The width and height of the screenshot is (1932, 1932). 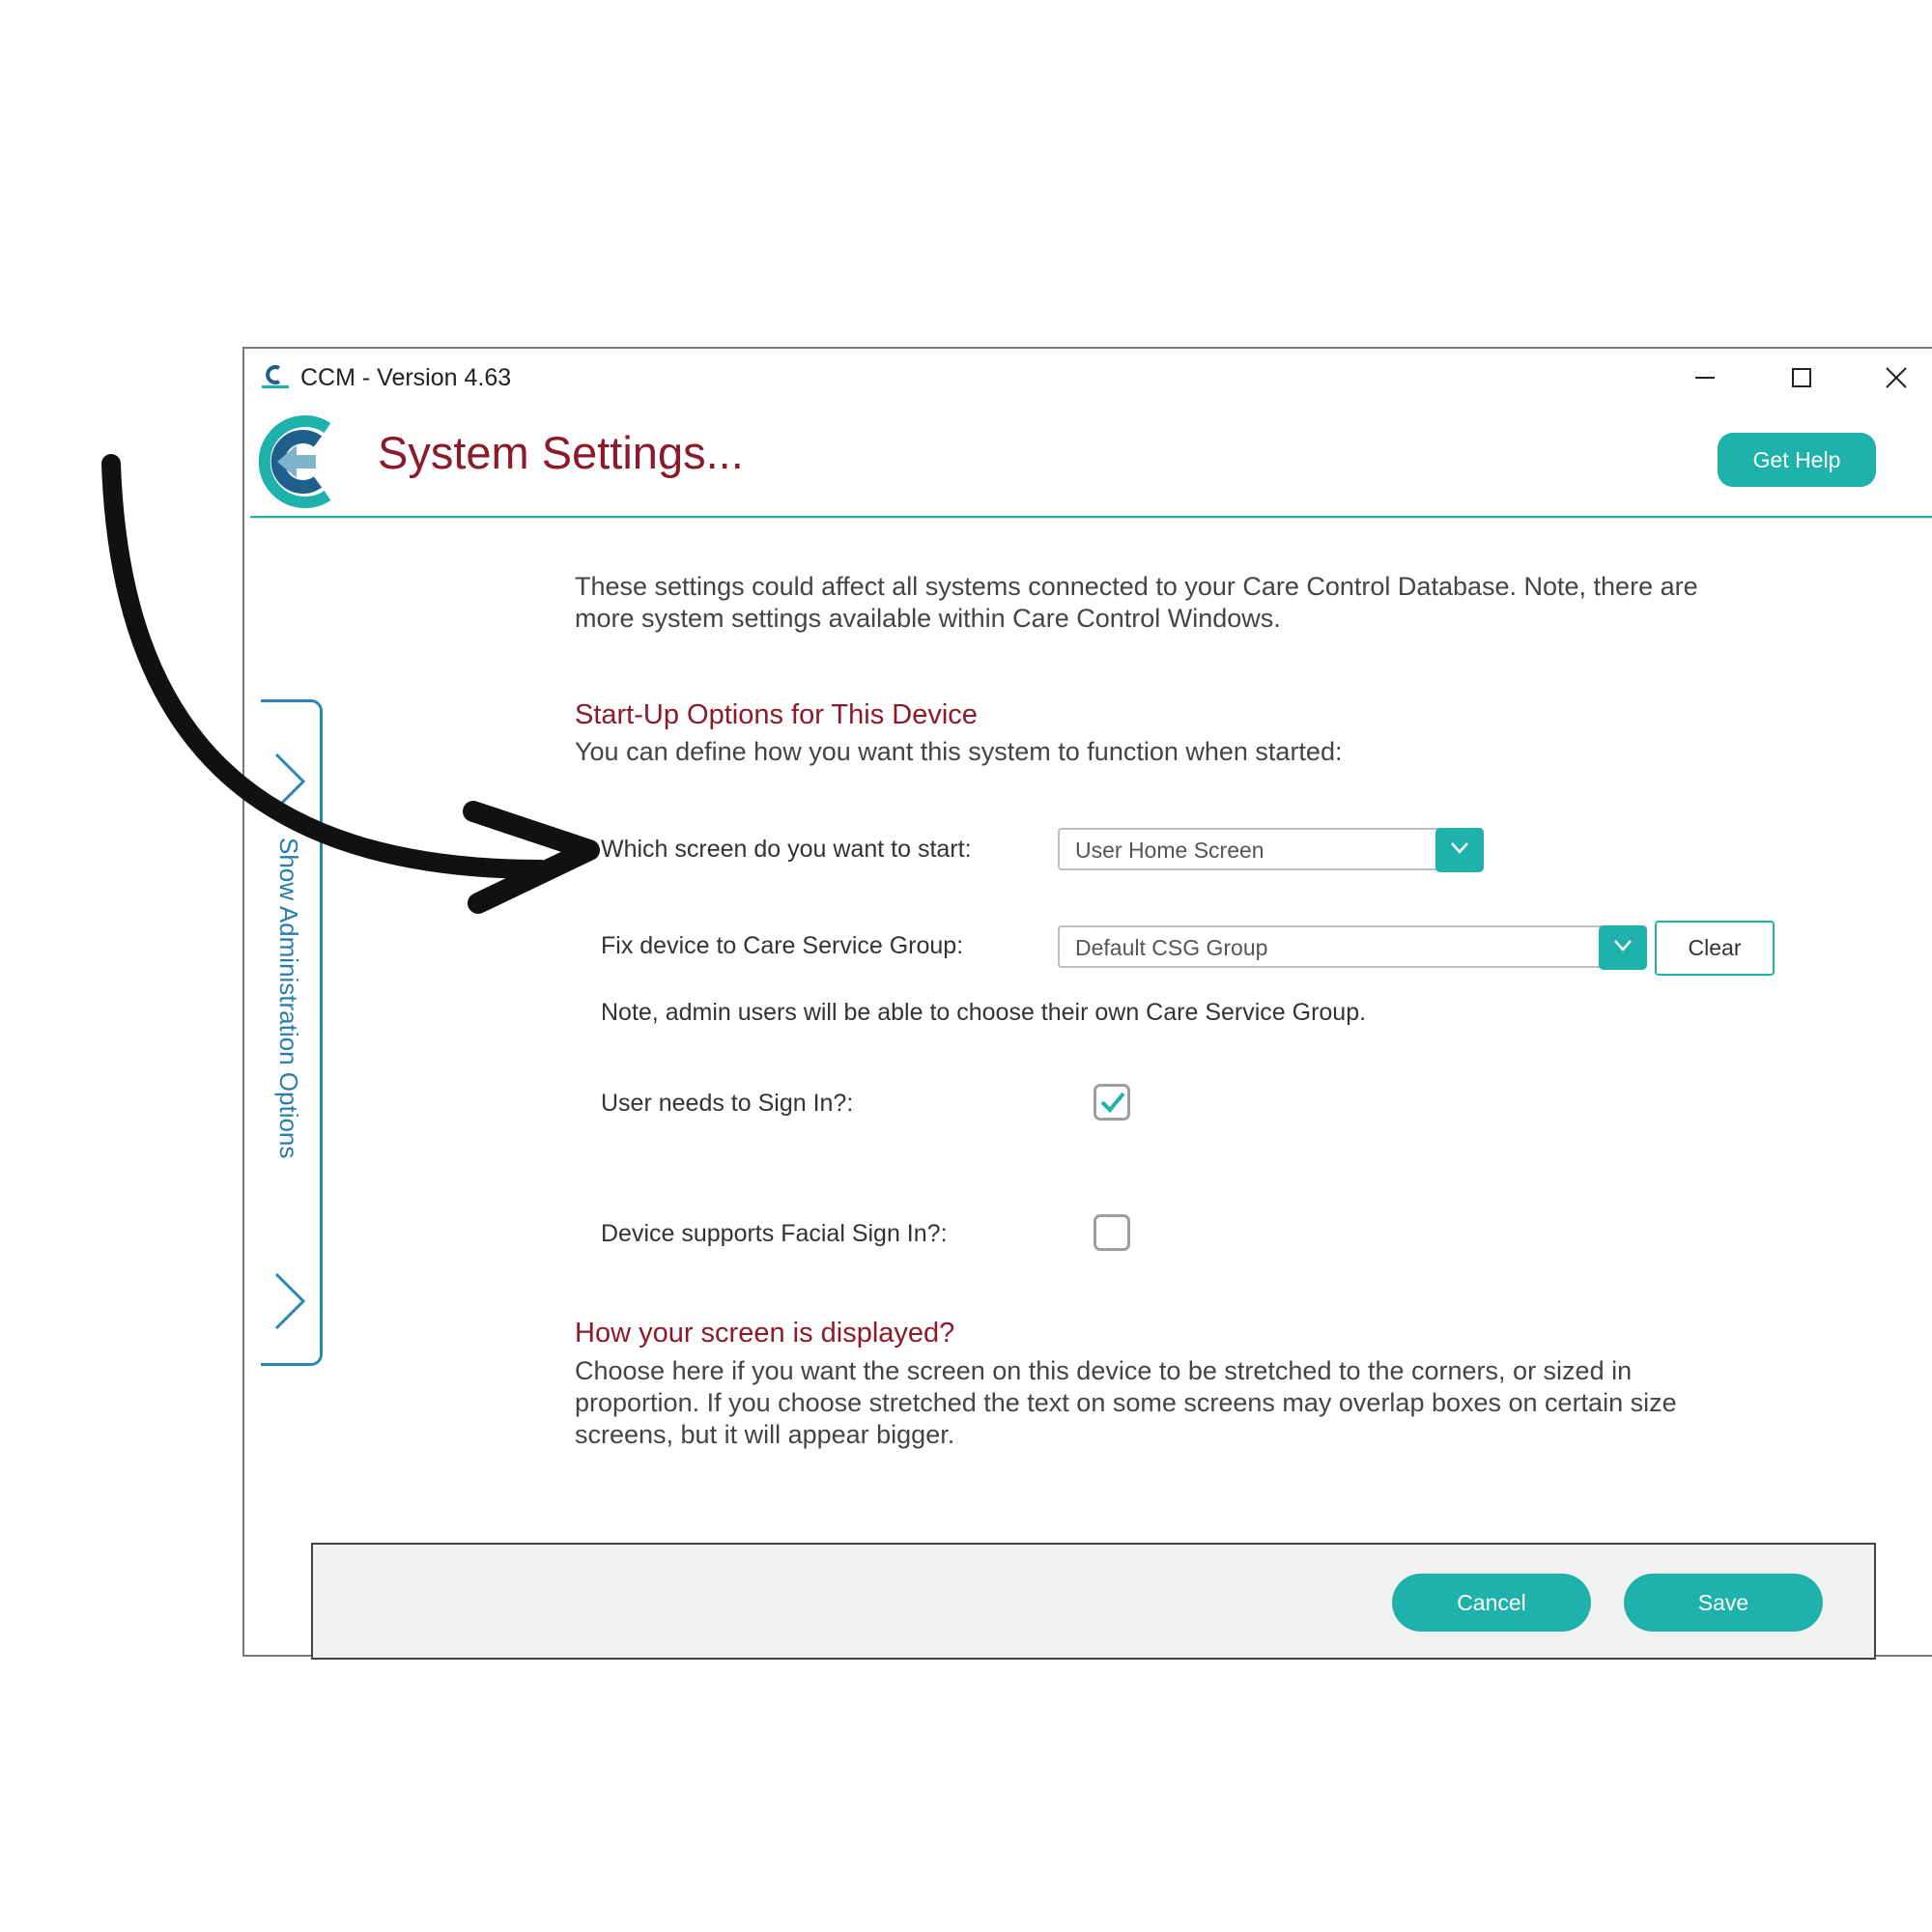 What do you see at coordinates (1797, 460) in the screenshot?
I see `get-help-button: Get Help` at bounding box center [1797, 460].